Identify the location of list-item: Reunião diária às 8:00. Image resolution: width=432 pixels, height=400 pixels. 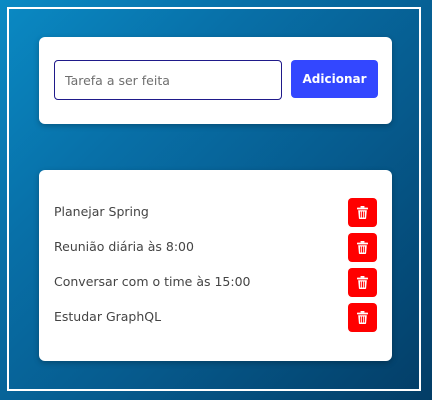
(215, 249).